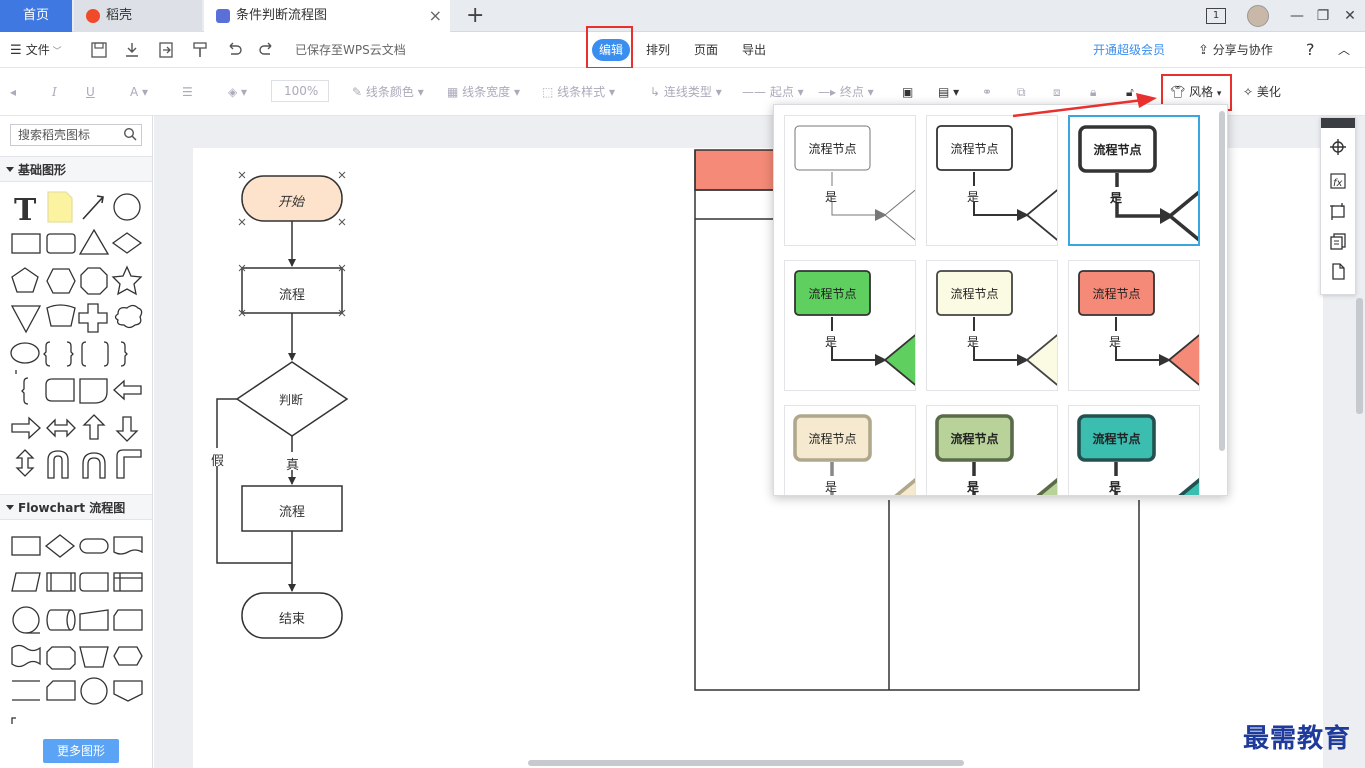 The width and height of the screenshot is (1365, 768). I want to click on right-tool-panel: fx, so click(1338, 206).